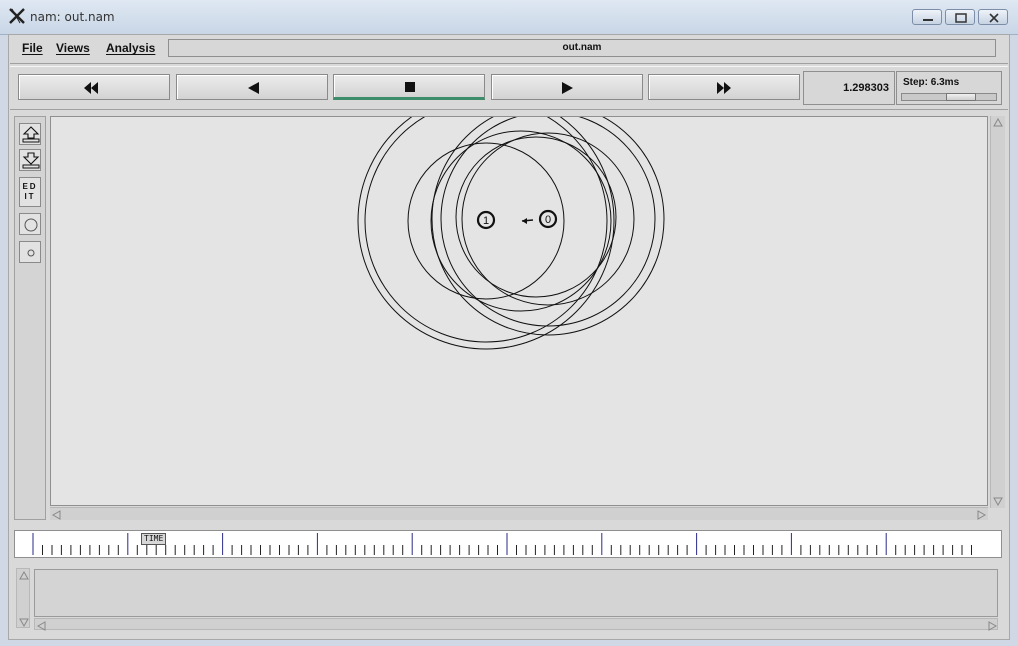 The image size is (1018, 646). Describe the element at coordinates (849, 88) in the screenshot. I see `current-time: 1.298303` at that location.